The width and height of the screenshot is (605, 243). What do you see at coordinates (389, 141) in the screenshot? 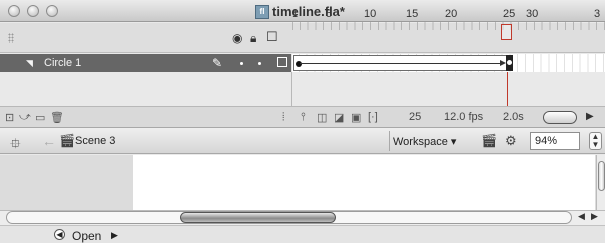
I see `divider` at bounding box center [389, 141].